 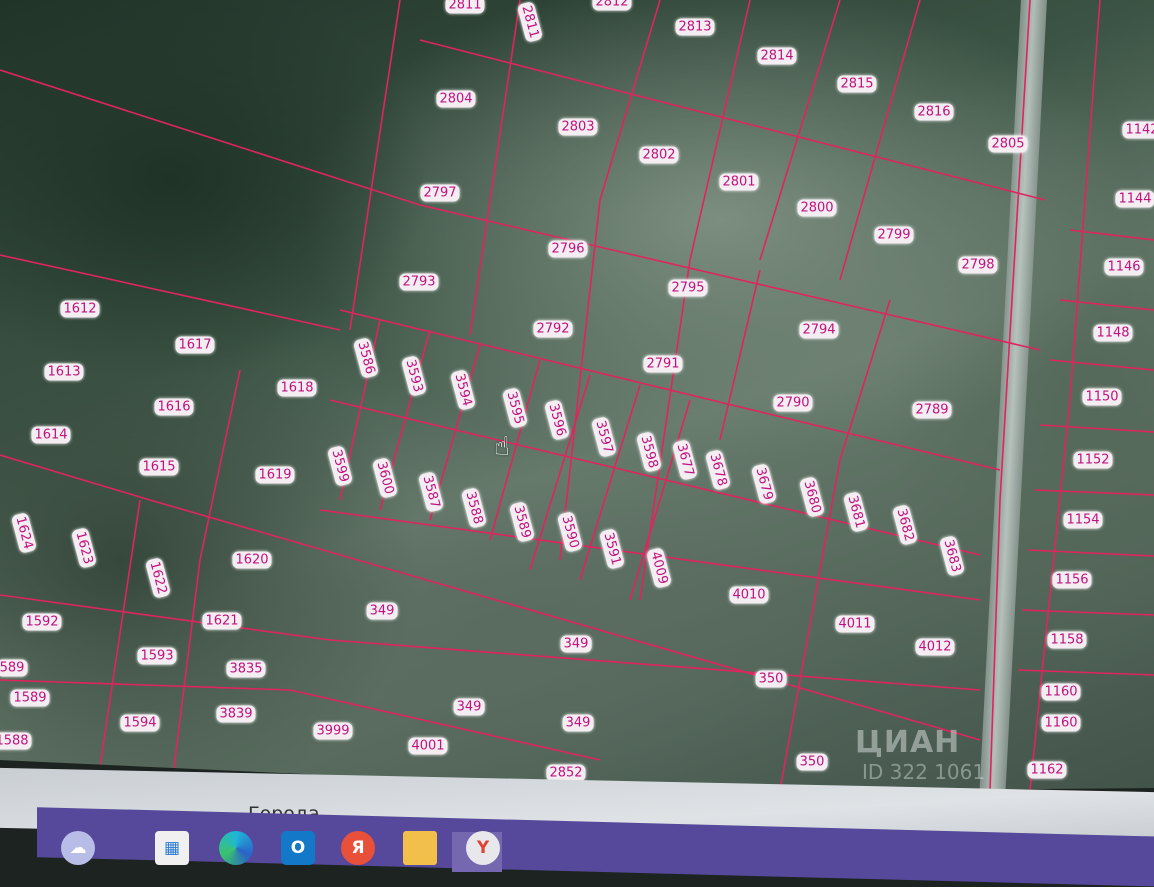 What do you see at coordinates (222, 621) in the screenshot?
I see `parcel-label: 1621` at bounding box center [222, 621].